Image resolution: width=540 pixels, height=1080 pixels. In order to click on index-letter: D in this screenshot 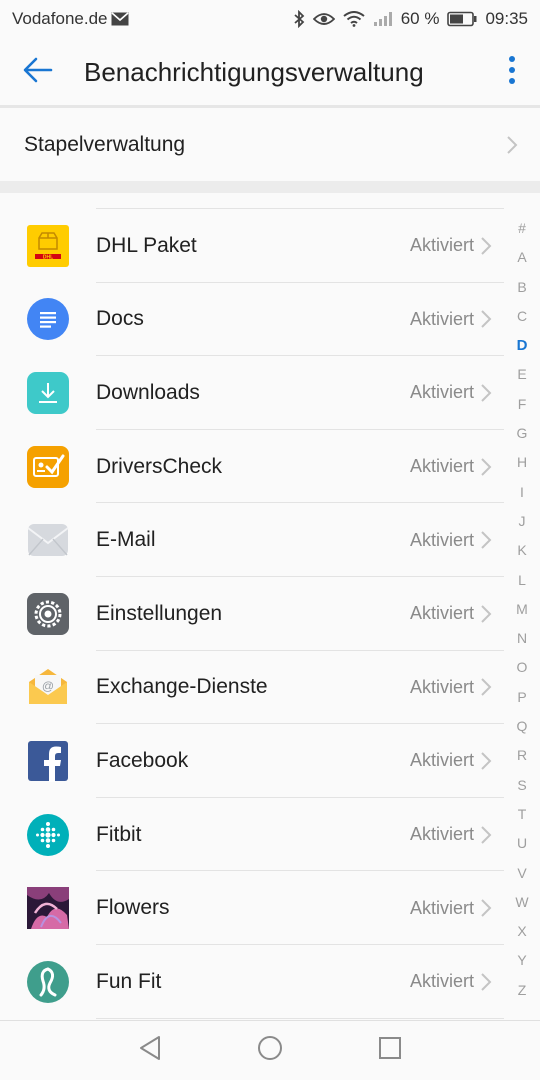, I will do `click(522, 345)`.